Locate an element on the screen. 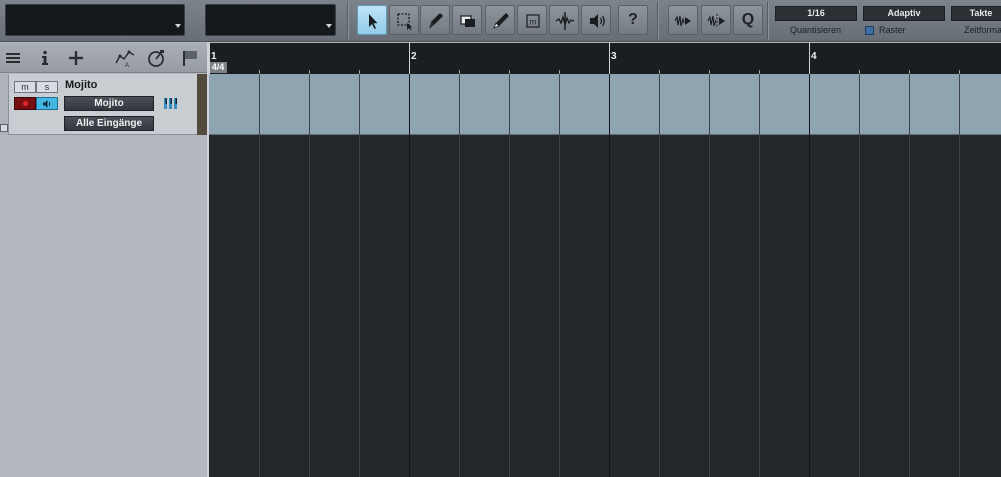  eraser-tool-icon is located at coordinates (467, 21).